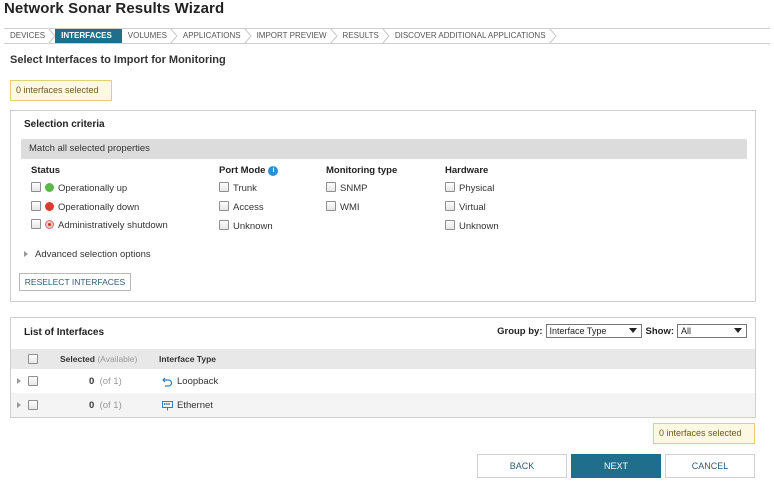 The image size is (774, 492). I want to click on step-devices: DEVICES, so click(30, 36).